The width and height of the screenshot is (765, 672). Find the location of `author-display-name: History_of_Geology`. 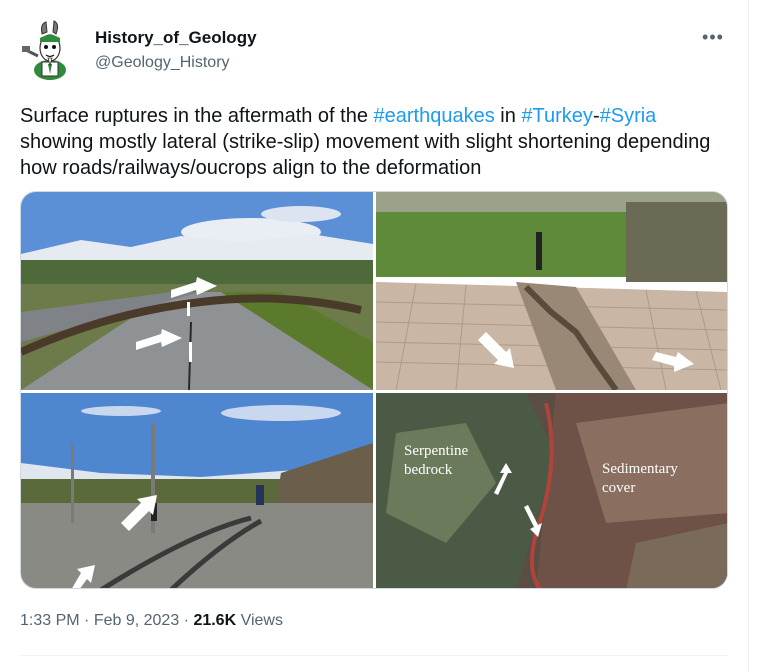

author-display-name: History_of_Geology is located at coordinates (176, 38).